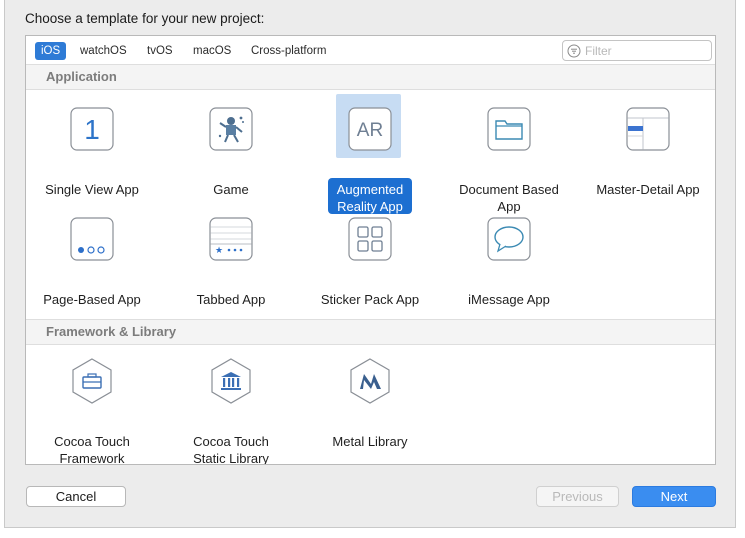 This screenshot has width=745, height=538. Describe the element at coordinates (231, 411) in the screenshot. I see `template-cocoa-touch-static-library: Cocoa Touch Static Library` at that location.